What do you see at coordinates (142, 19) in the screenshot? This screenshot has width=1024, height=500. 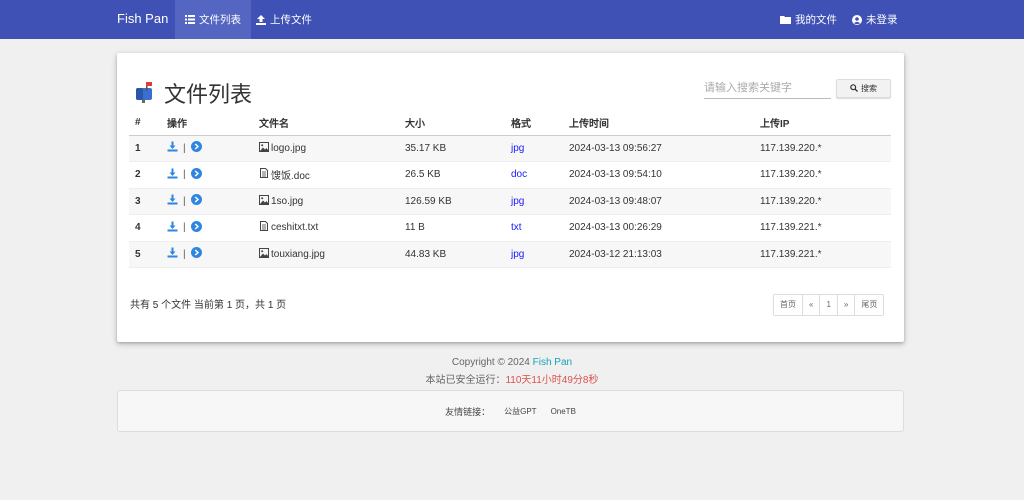 I see `brand-logo: Fish Pan` at bounding box center [142, 19].